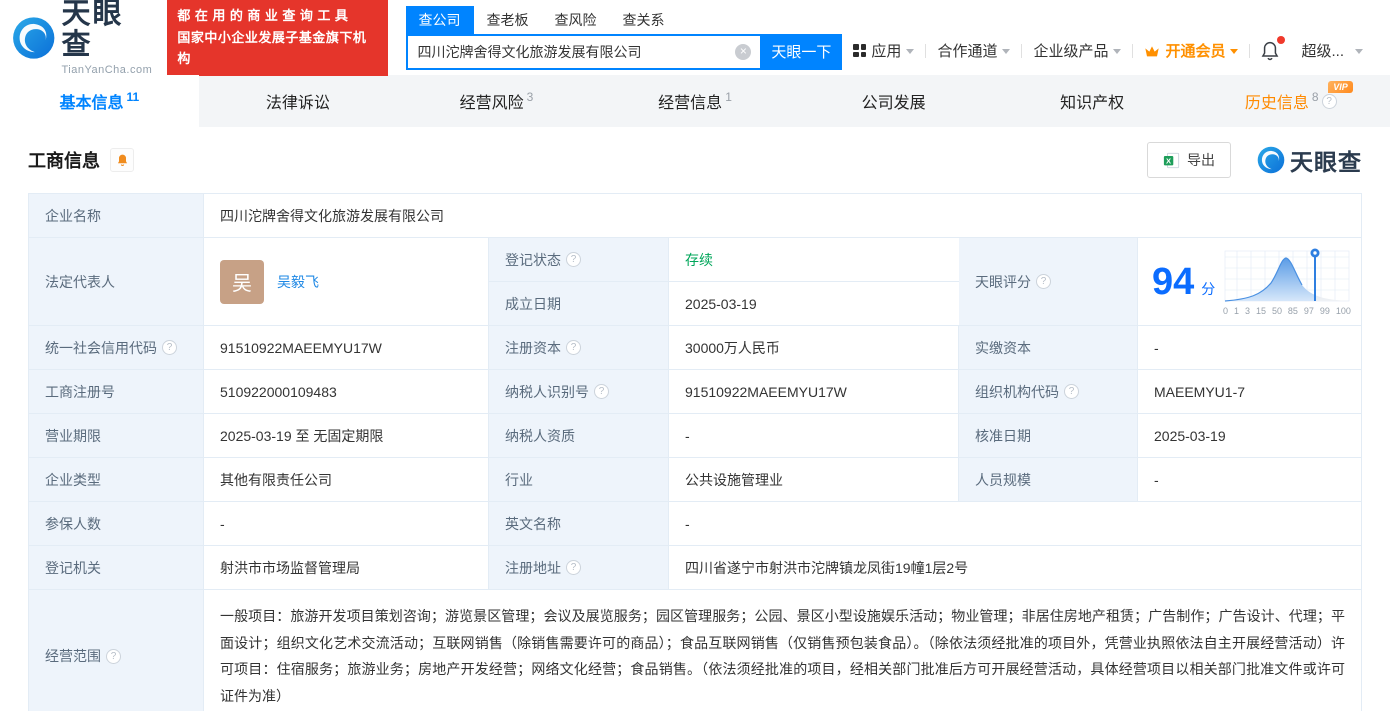 This screenshot has height=711, width=1390. Describe the element at coordinates (64, 161) in the screenshot. I see `section-title: 工商信息` at that location.